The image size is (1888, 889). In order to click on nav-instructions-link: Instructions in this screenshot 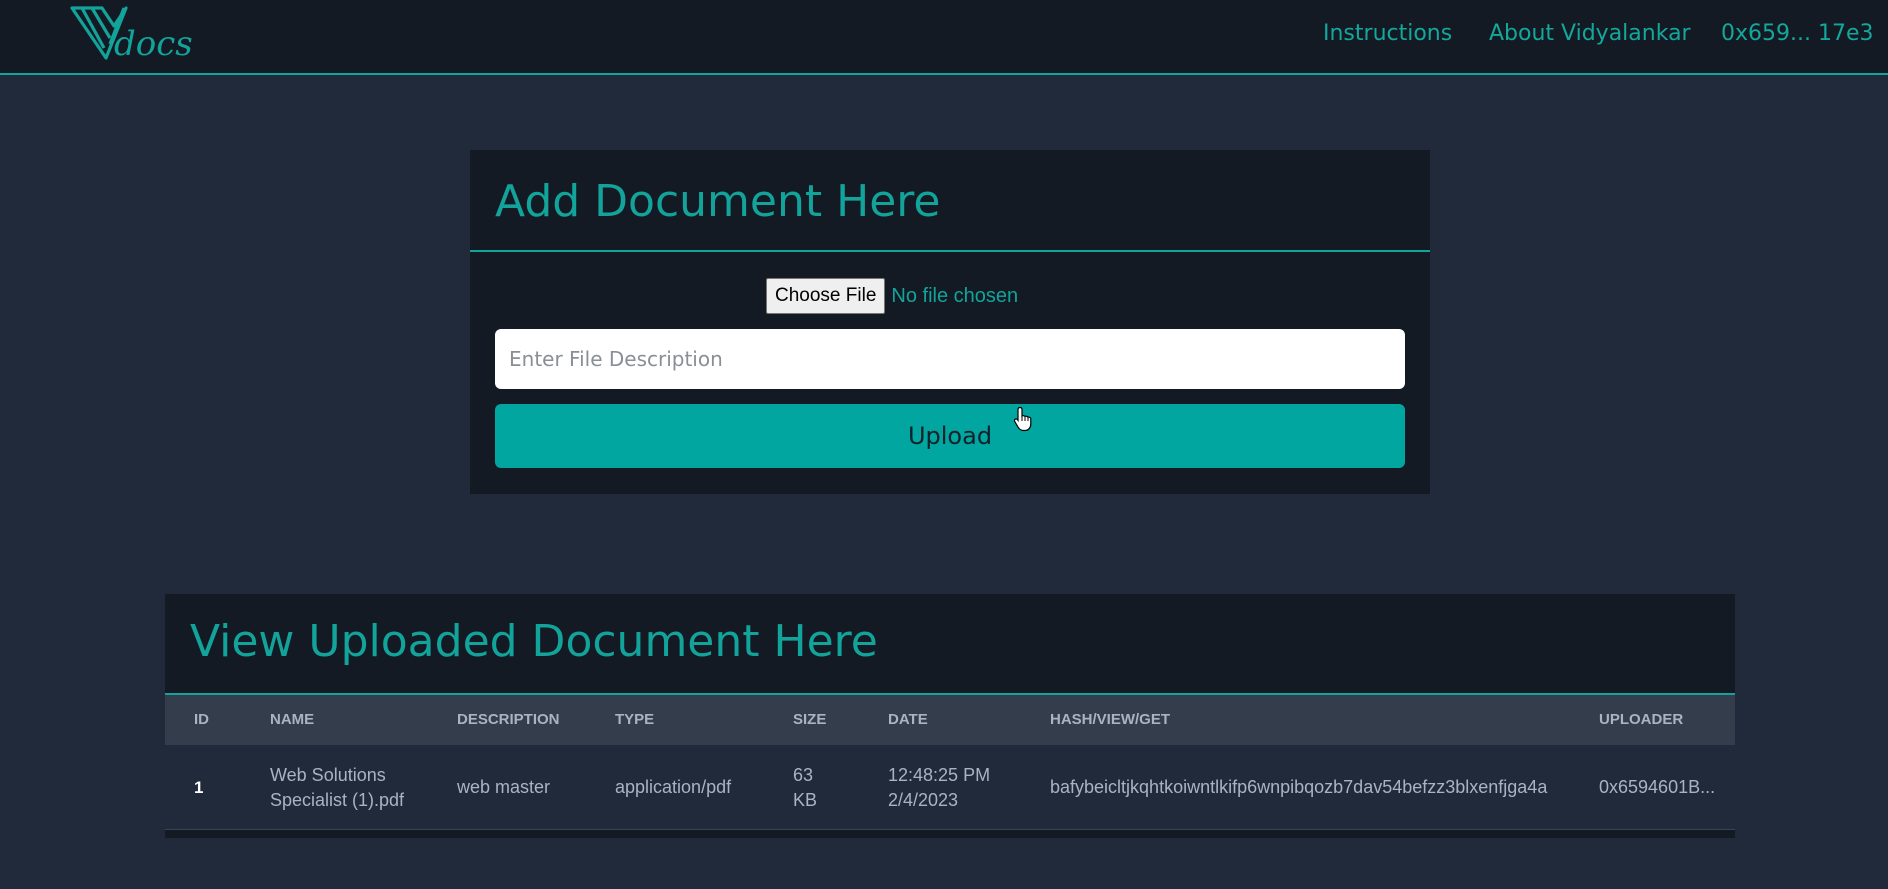, I will do `click(1387, 34)`.